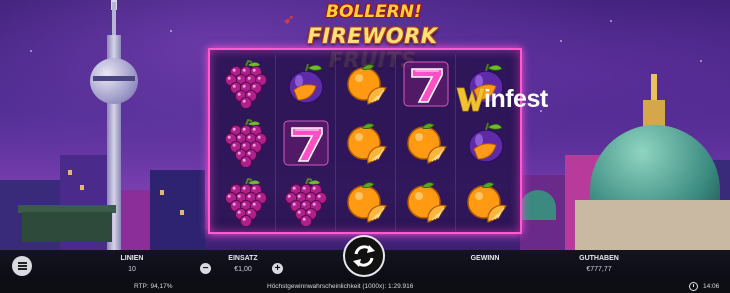 The width and height of the screenshot is (730, 293). I want to click on clock-icon, so click(693, 286).